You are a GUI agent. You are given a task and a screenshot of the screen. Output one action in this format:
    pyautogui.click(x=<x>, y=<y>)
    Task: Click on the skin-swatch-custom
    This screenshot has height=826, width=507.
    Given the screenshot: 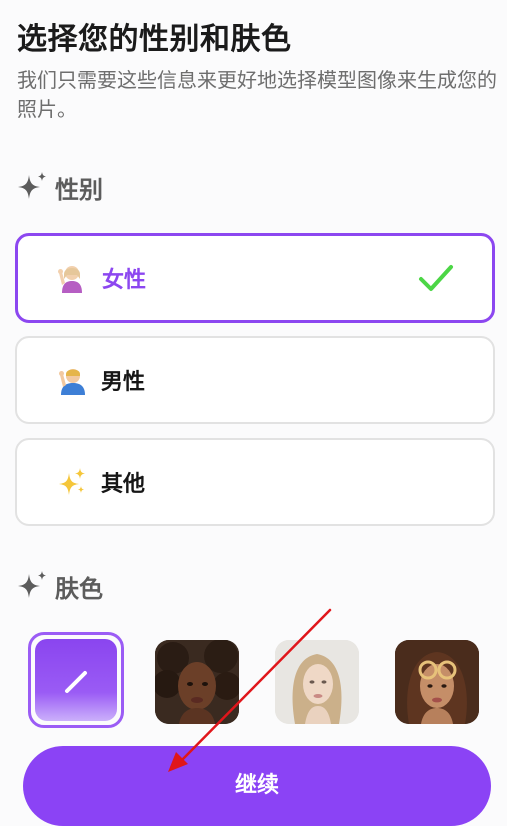 What is the action you would take?
    pyautogui.click(x=76, y=680)
    